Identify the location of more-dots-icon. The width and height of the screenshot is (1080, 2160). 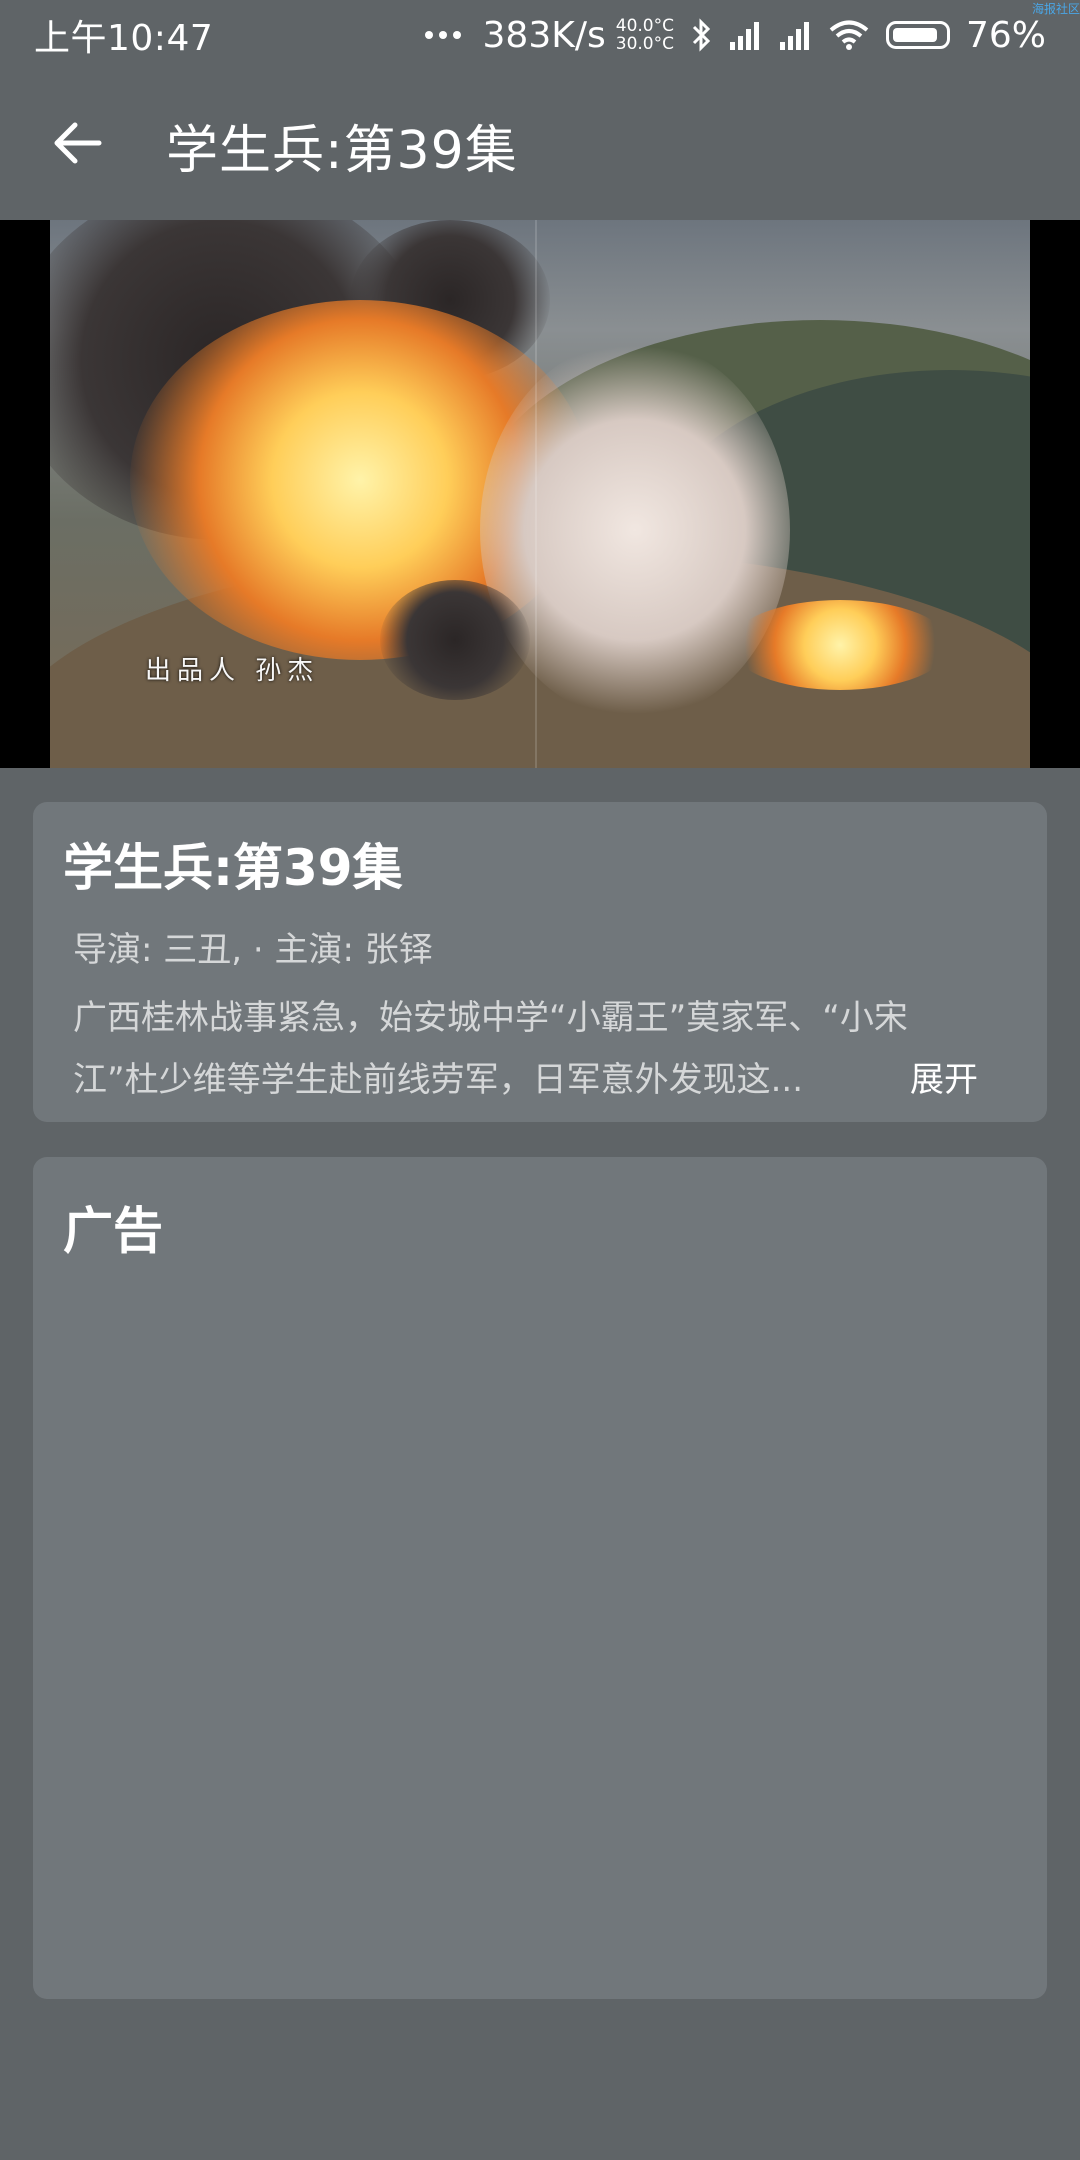
(442, 35).